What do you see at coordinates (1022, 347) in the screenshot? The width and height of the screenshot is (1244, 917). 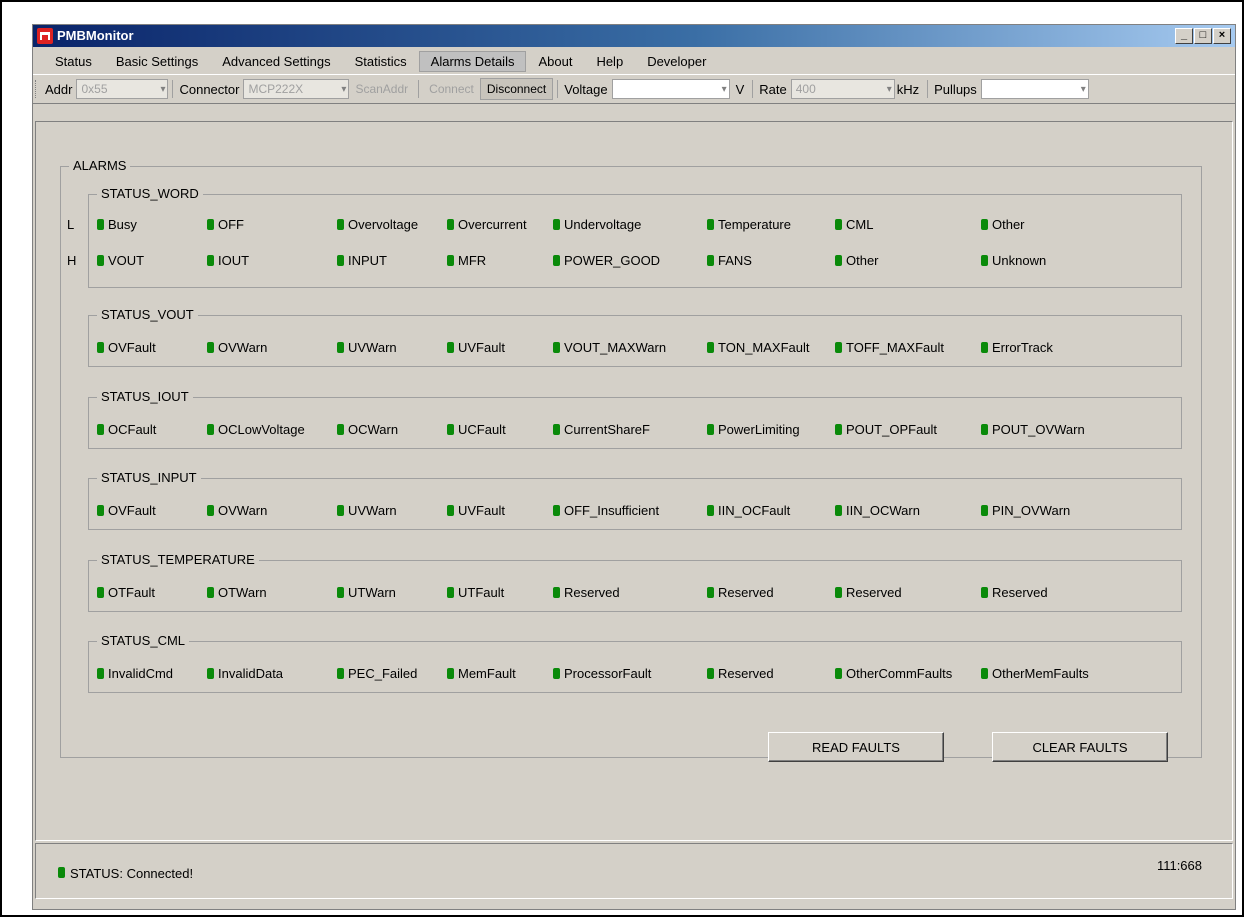 I see `alarm-label: ErrorTrack` at bounding box center [1022, 347].